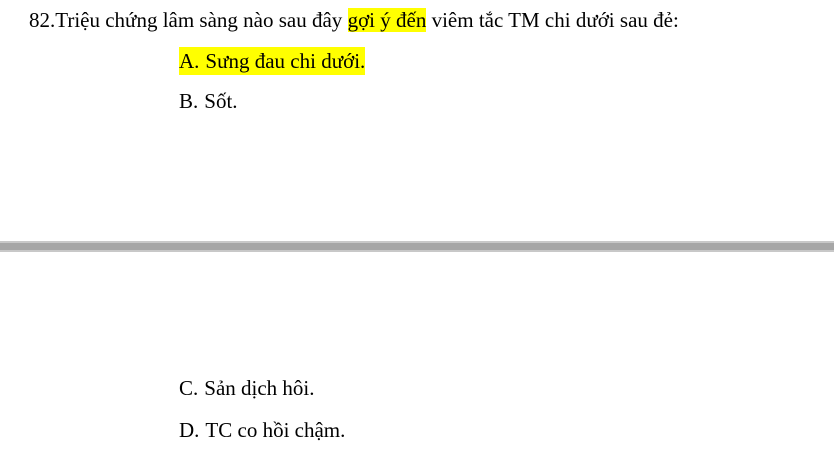 The width and height of the screenshot is (834, 455). Describe the element at coordinates (285, 61) in the screenshot. I see `option-text: Sưng đau chi dưới.` at that location.